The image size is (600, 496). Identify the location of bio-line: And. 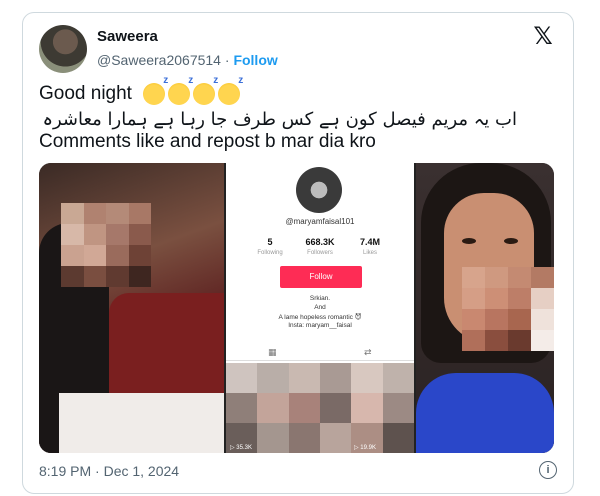
(320, 307).